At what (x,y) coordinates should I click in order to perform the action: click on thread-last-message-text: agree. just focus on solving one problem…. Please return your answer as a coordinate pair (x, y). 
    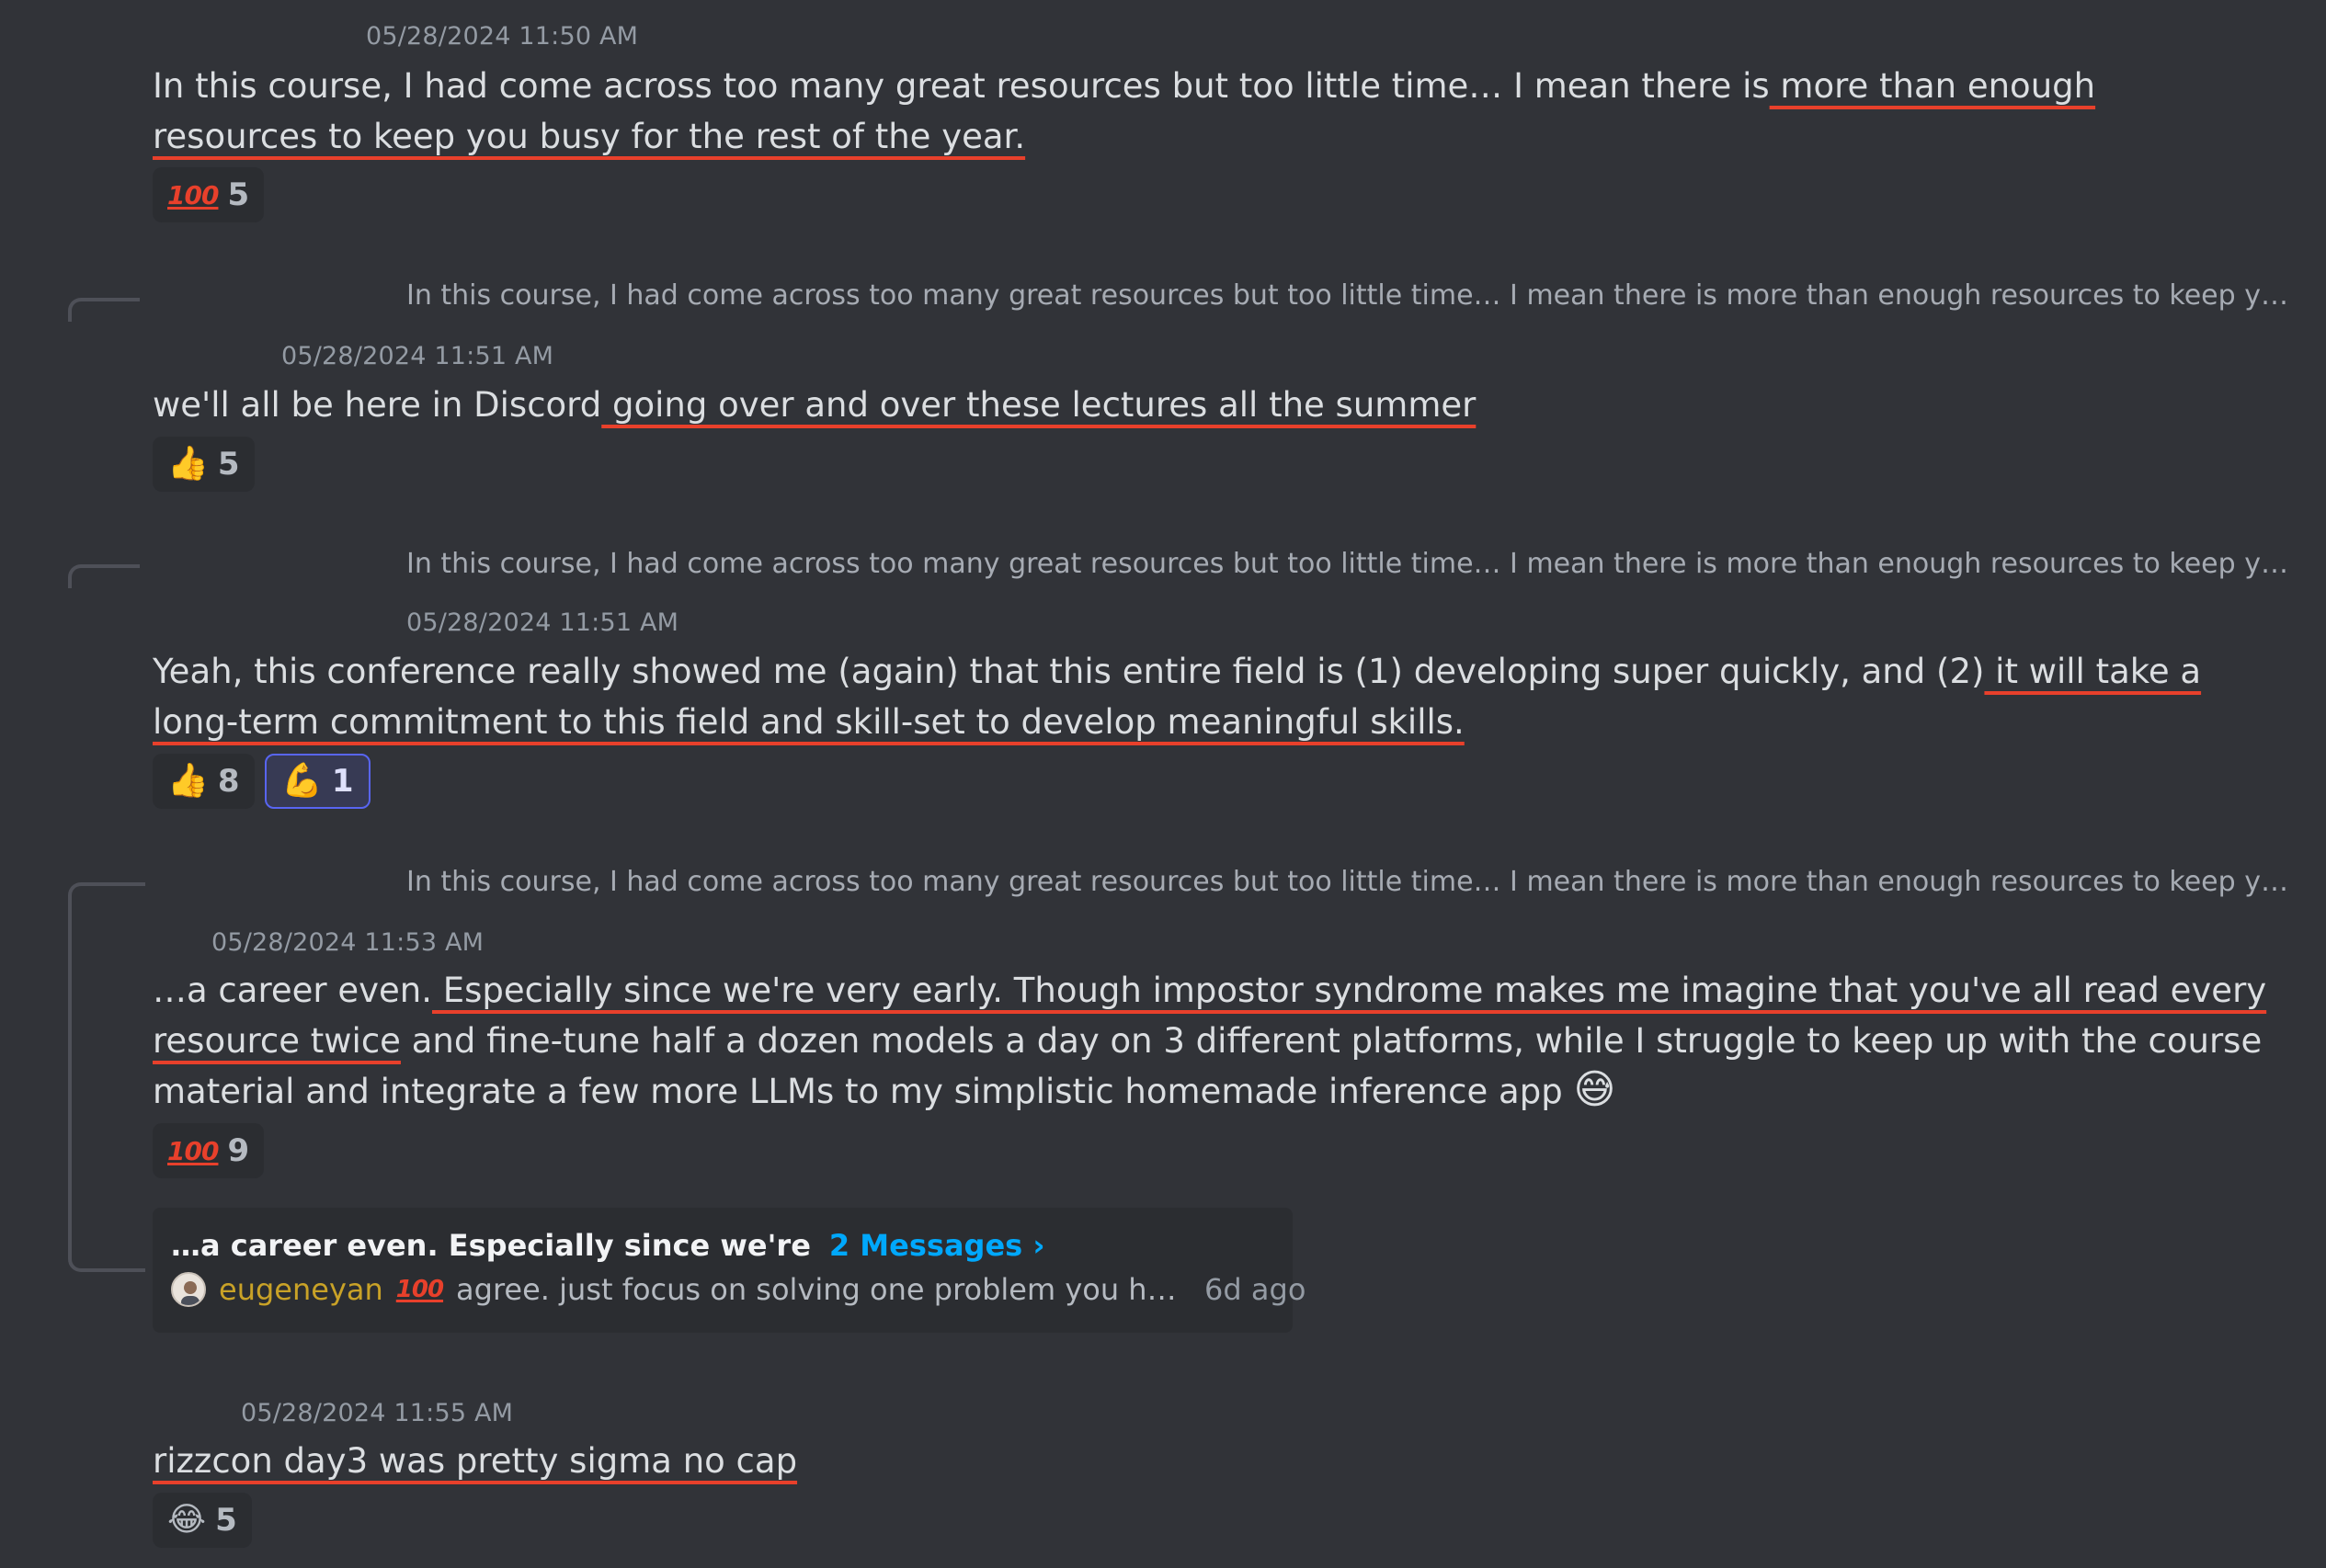
    Looking at the image, I should click on (820, 1289).